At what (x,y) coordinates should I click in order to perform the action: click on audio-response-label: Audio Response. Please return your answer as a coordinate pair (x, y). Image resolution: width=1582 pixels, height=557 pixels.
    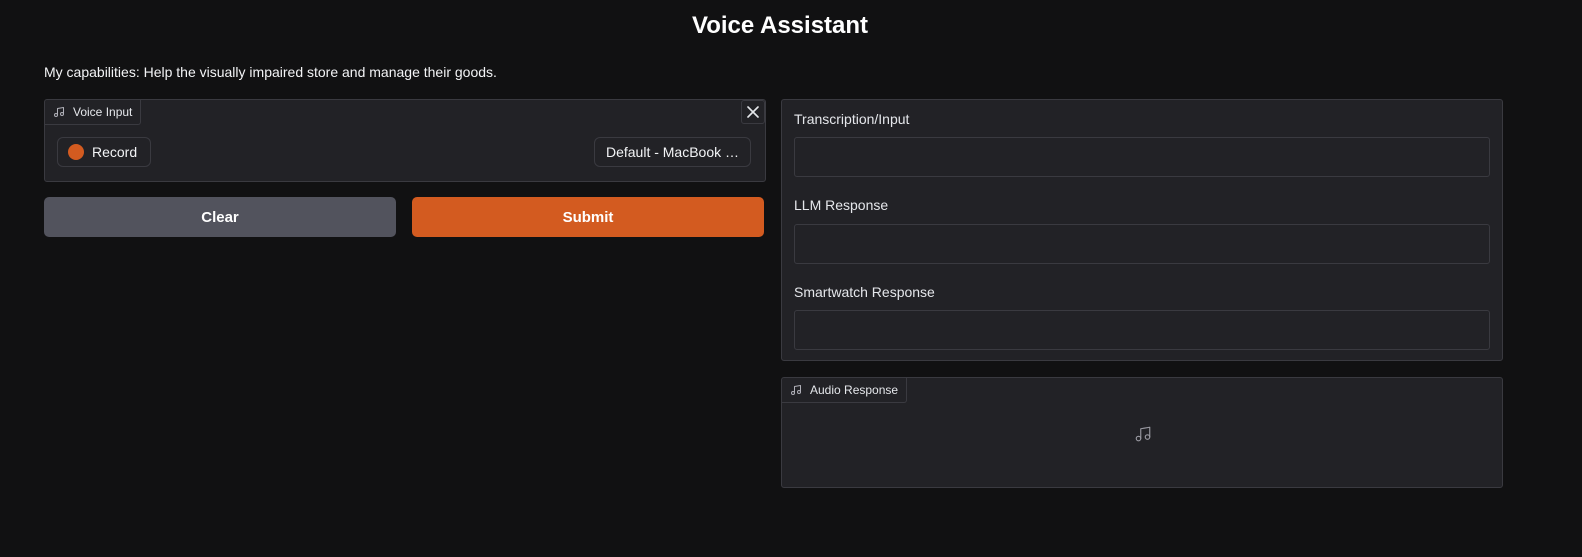
    Looking at the image, I should click on (854, 390).